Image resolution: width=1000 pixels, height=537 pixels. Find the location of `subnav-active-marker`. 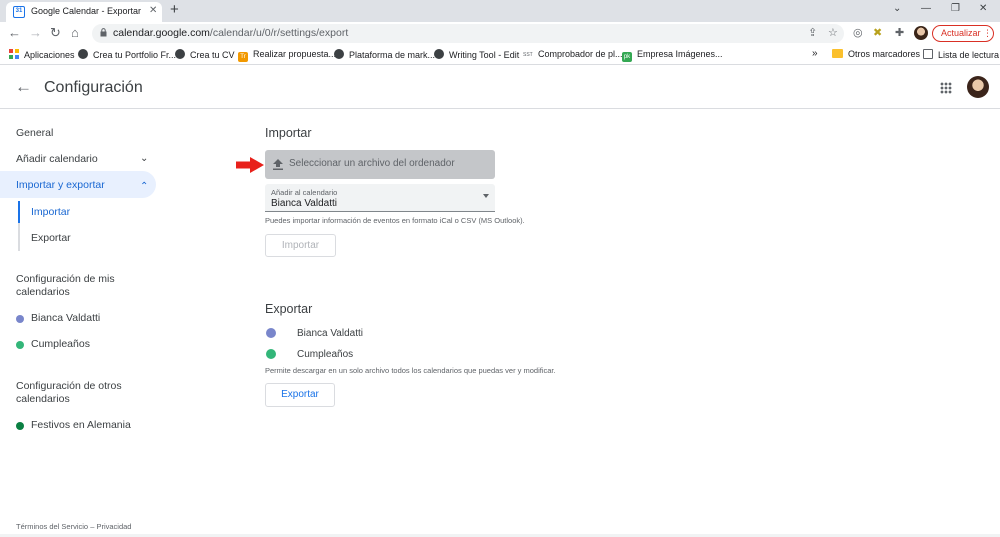

subnav-active-marker is located at coordinates (19, 212).